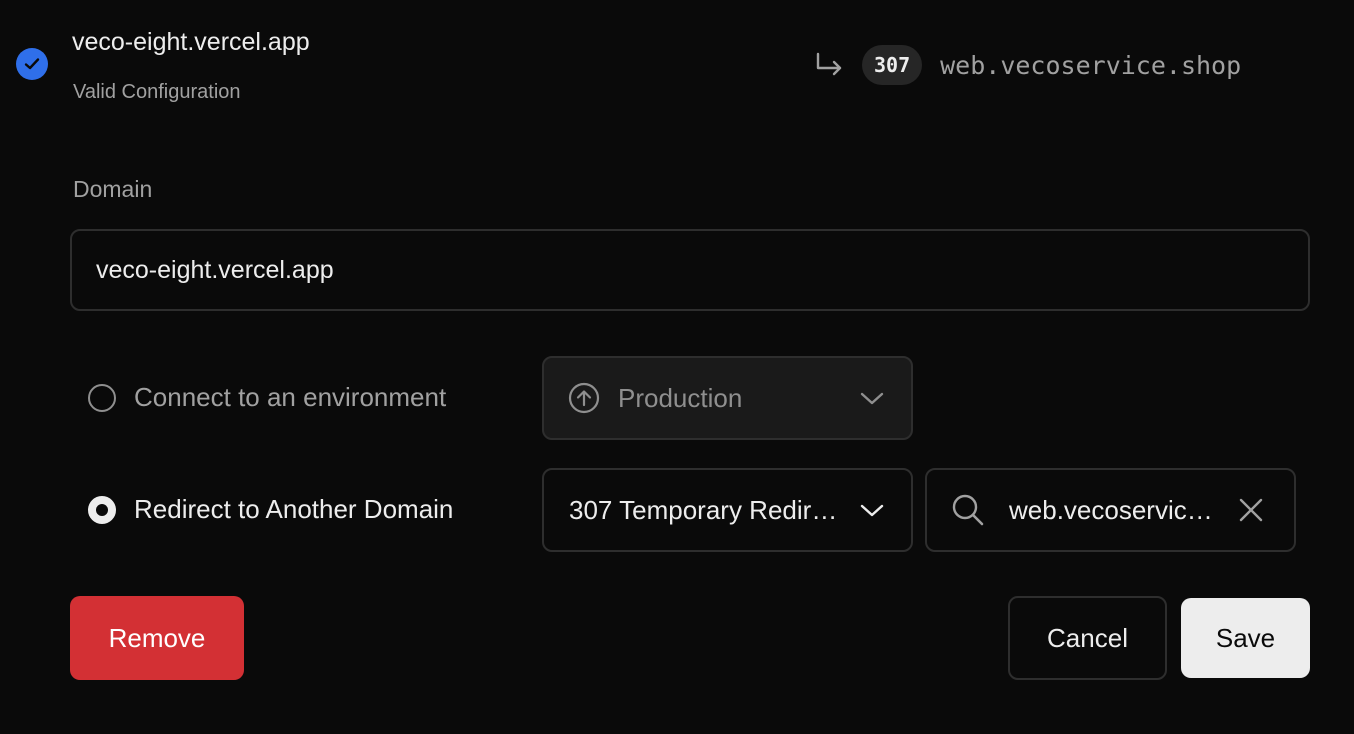 This screenshot has height=734, width=1354. What do you see at coordinates (680, 397) in the screenshot?
I see `environment-select-value: Production` at bounding box center [680, 397].